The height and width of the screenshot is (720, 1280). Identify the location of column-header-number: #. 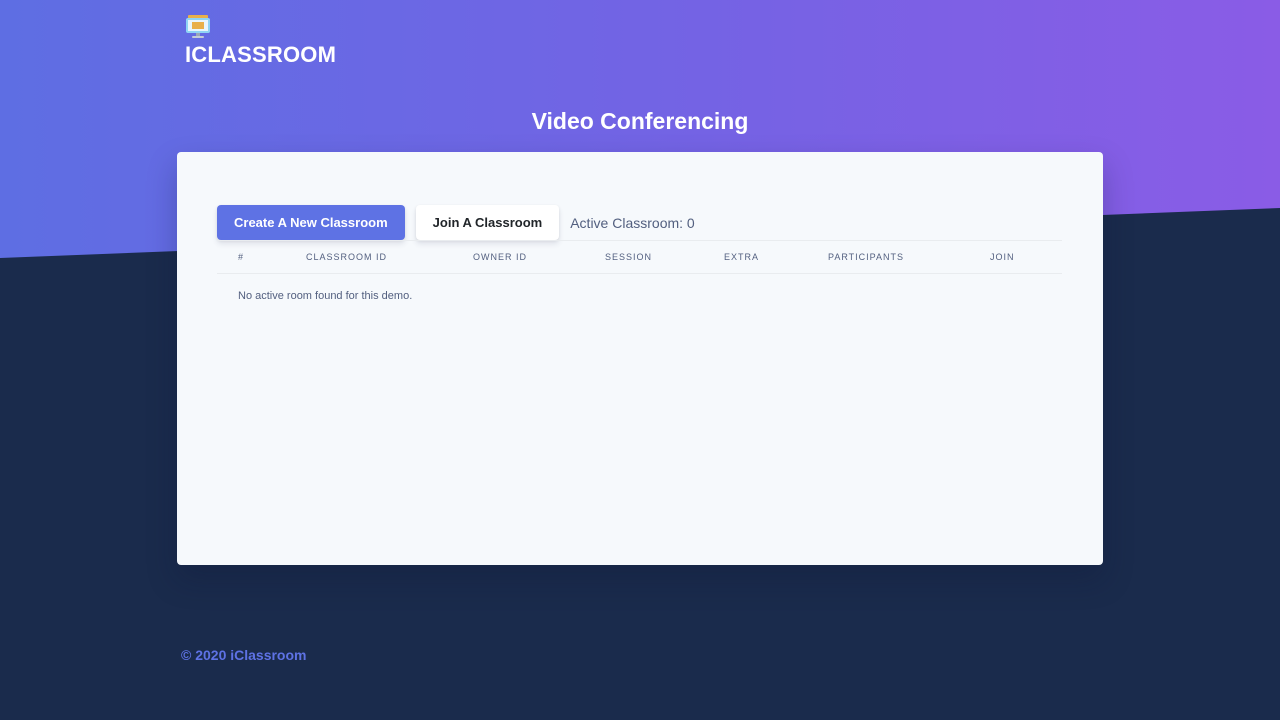
(241, 257).